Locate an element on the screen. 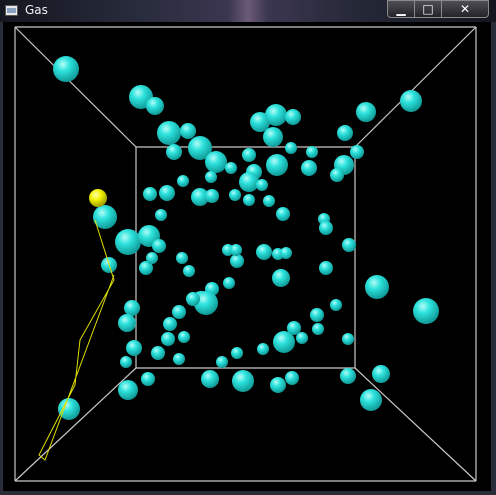 This screenshot has width=496, height=495. minimize-button: ▁ is located at coordinates (401, 9).